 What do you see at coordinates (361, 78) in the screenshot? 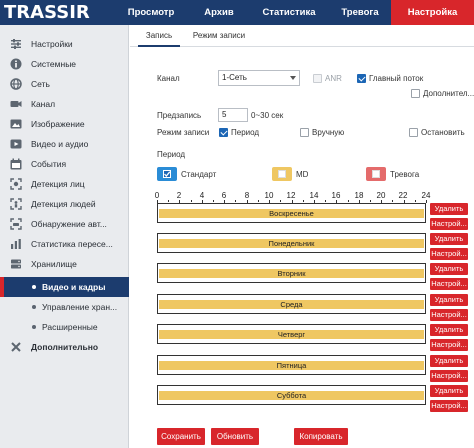
I see `main-stream-checkbox` at bounding box center [361, 78].